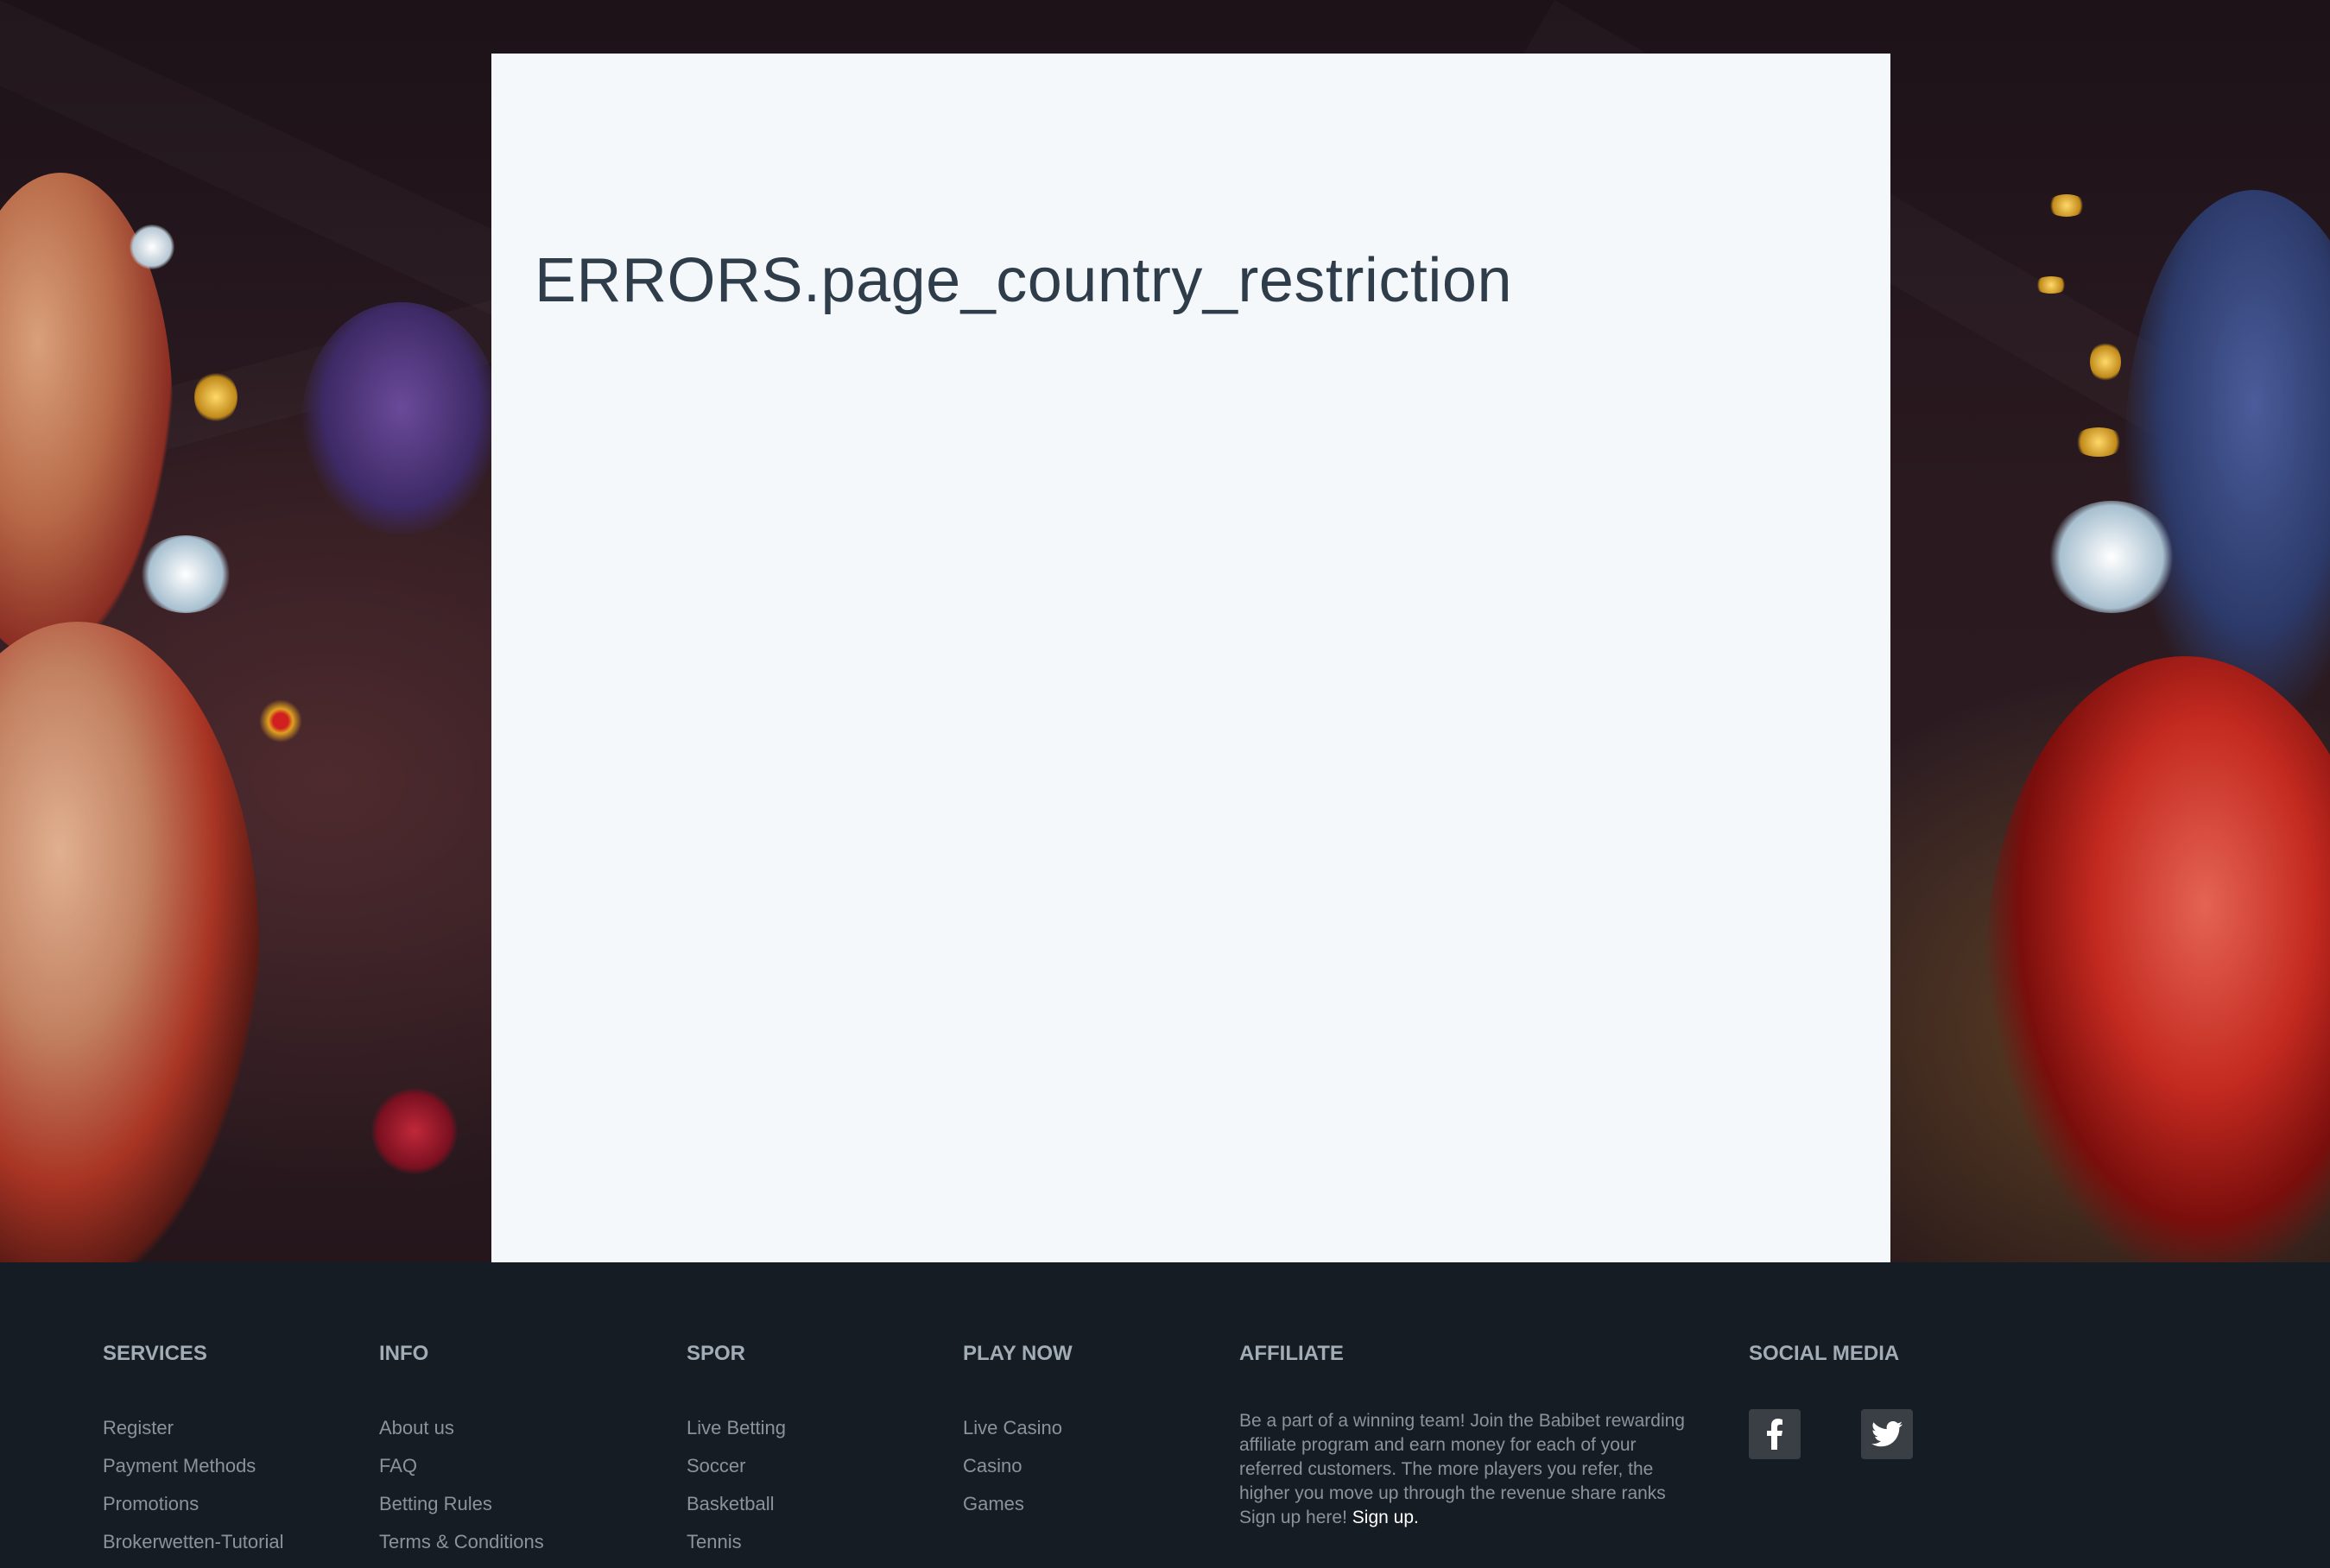 The height and width of the screenshot is (1568, 2330). What do you see at coordinates (1018, 1354) in the screenshot?
I see `footer-heading: PLAY NOW` at bounding box center [1018, 1354].